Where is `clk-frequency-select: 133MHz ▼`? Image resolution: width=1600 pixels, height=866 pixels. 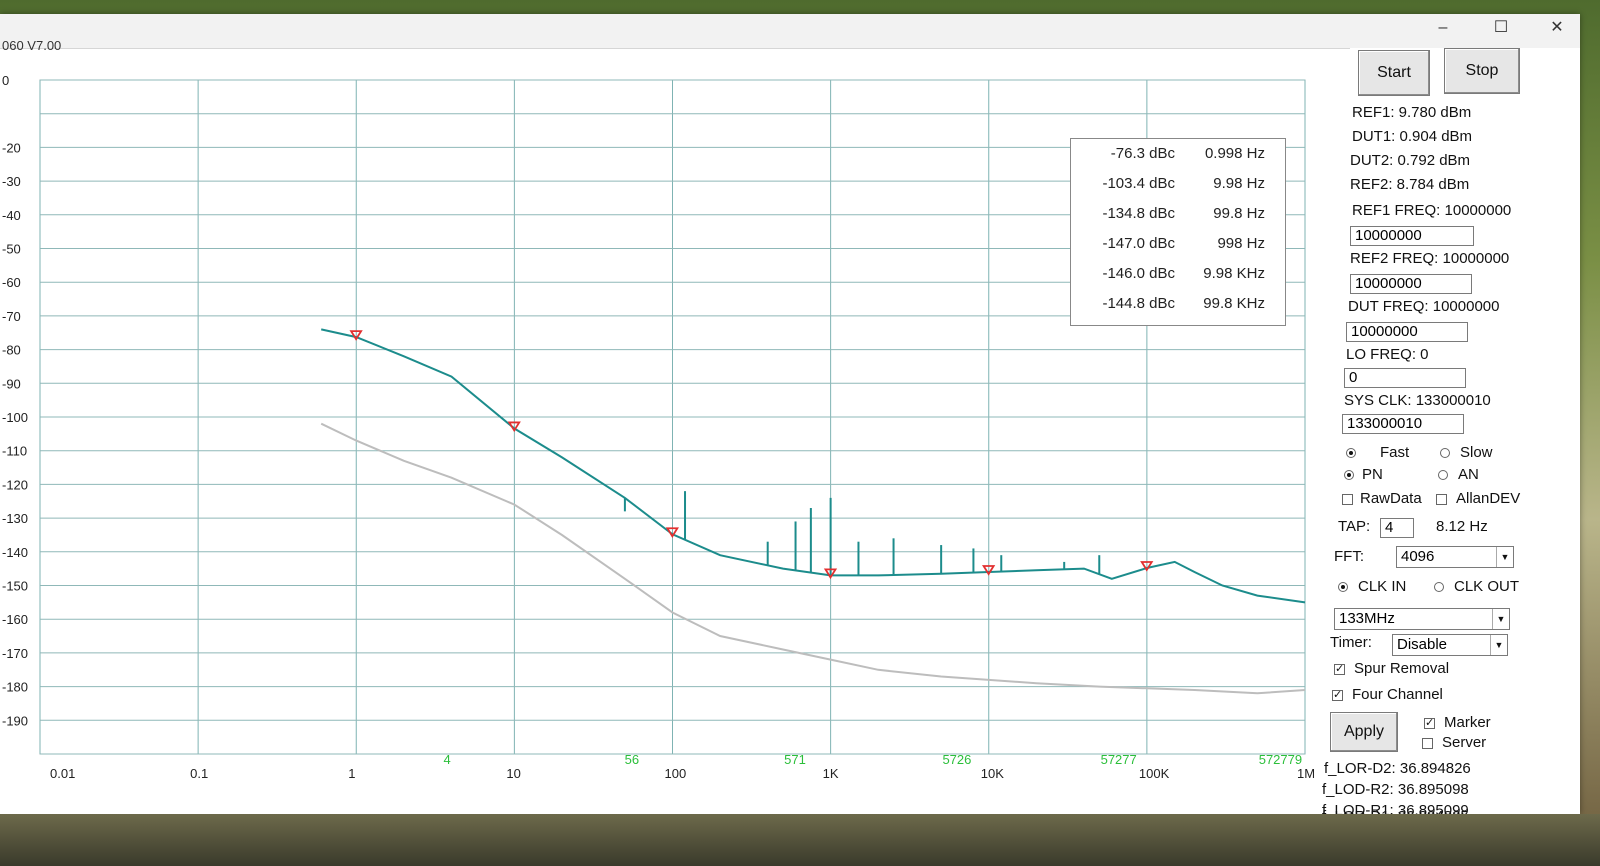 clk-frequency-select: 133MHz ▼ is located at coordinates (1422, 619).